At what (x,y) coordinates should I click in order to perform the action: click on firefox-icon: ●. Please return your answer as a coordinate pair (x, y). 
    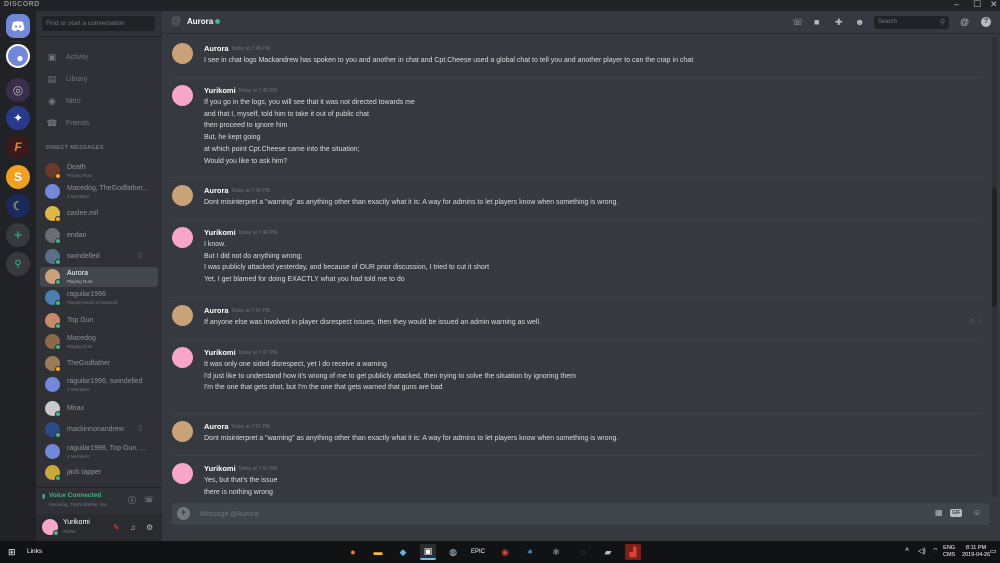
    Looking at the image, I should click on (353, 552).